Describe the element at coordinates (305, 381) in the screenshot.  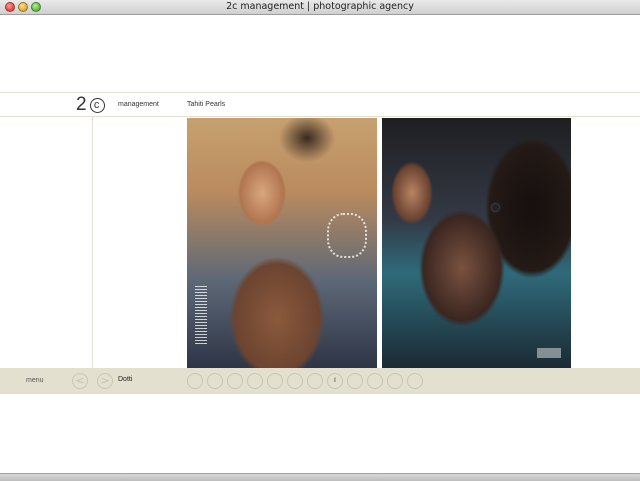
I see `page-selector: I` at that location.